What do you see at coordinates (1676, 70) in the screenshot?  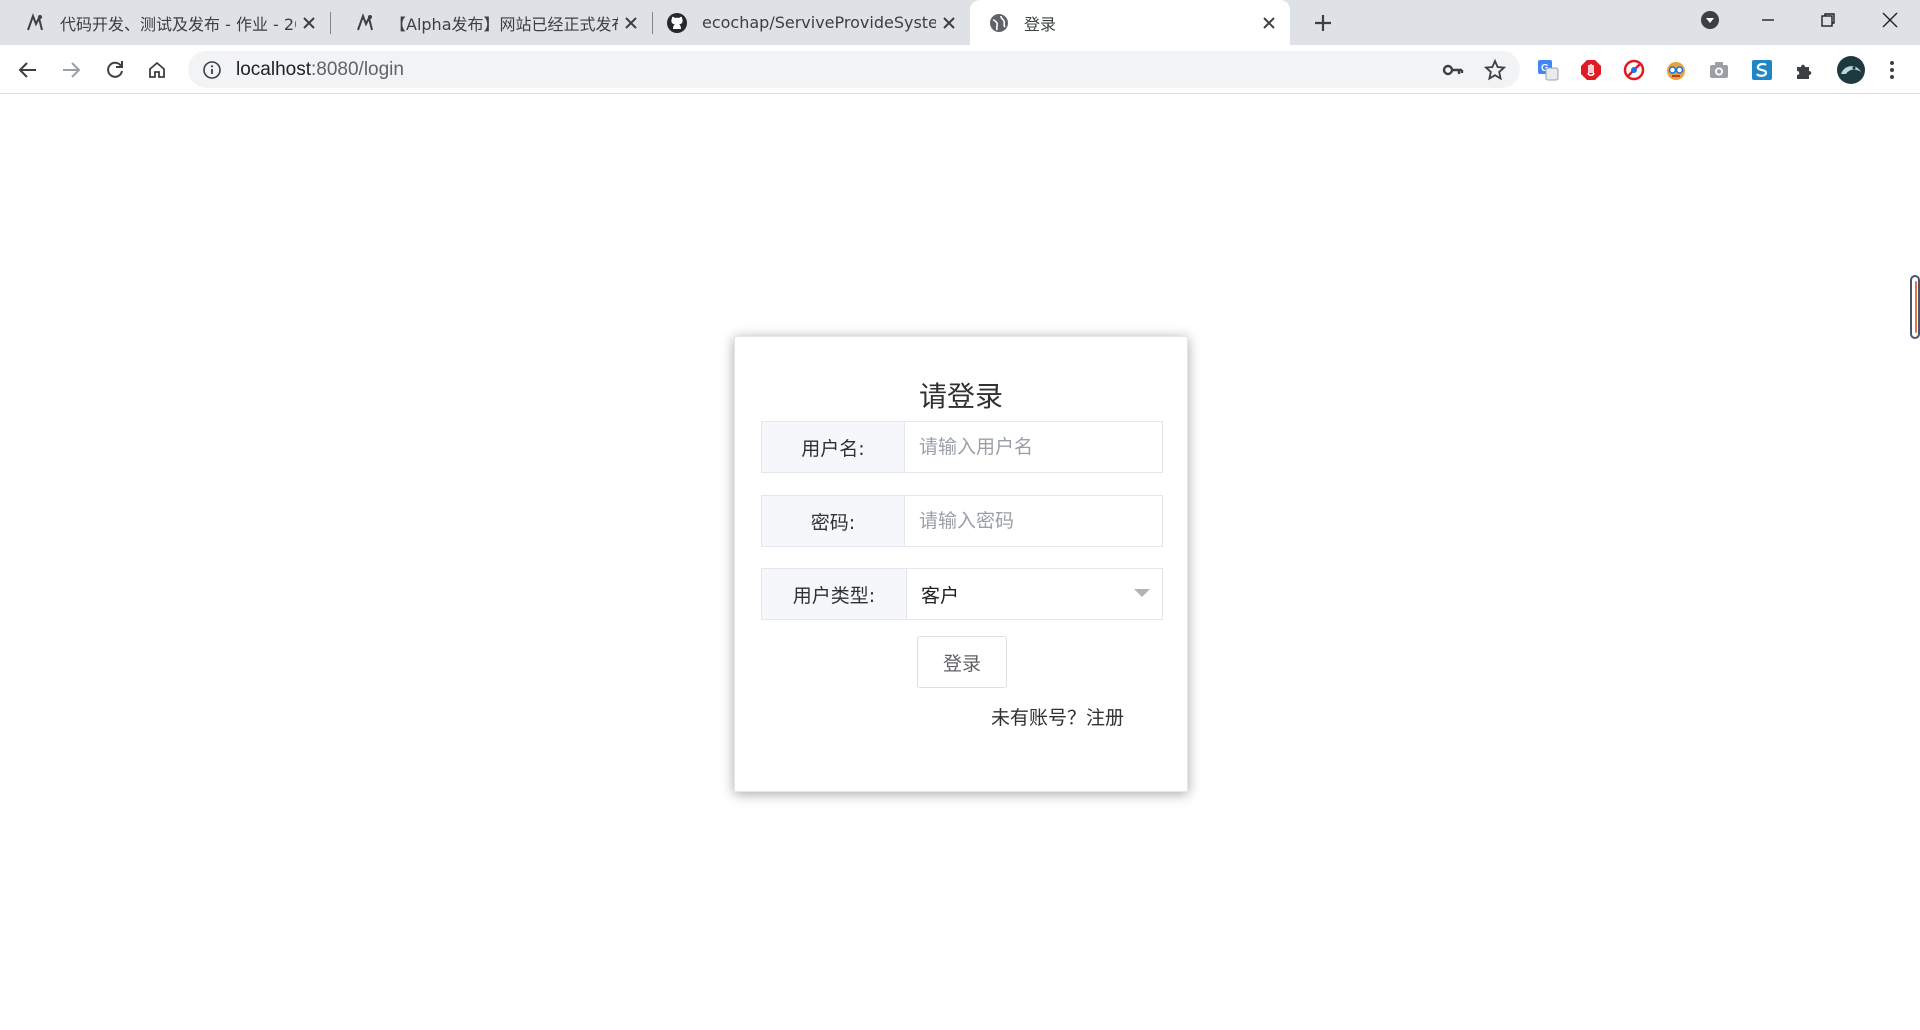 I see `mascot-extension-icon` at bounding box center [1676, 70].